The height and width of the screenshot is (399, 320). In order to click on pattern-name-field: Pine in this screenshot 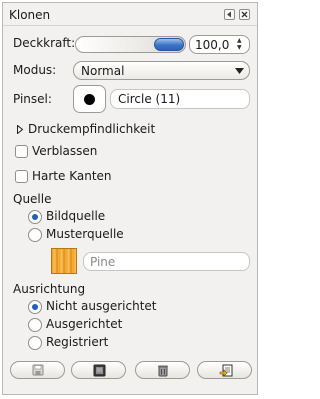, I will do `click(166, 261)`.